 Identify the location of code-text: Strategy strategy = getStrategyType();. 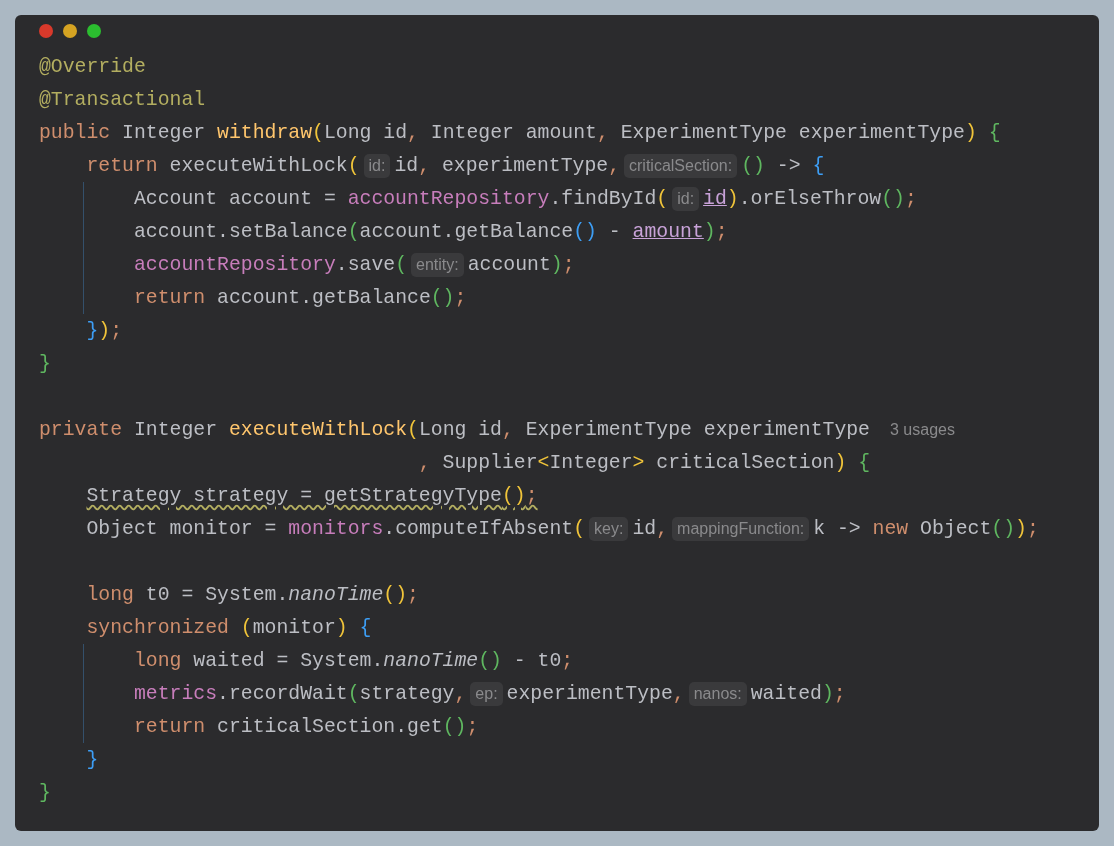
(311, 495).